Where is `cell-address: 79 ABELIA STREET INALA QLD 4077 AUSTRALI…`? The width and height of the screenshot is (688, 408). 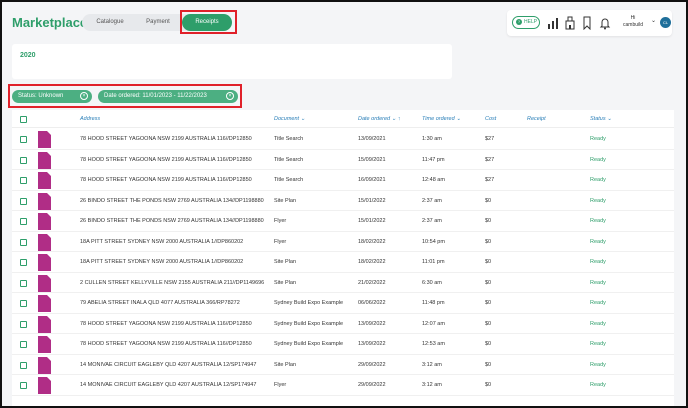
cell-address: 79 ABELIA STREET INALA QLD 4077 AUSTRALI… is located at coordinates (160, 303).